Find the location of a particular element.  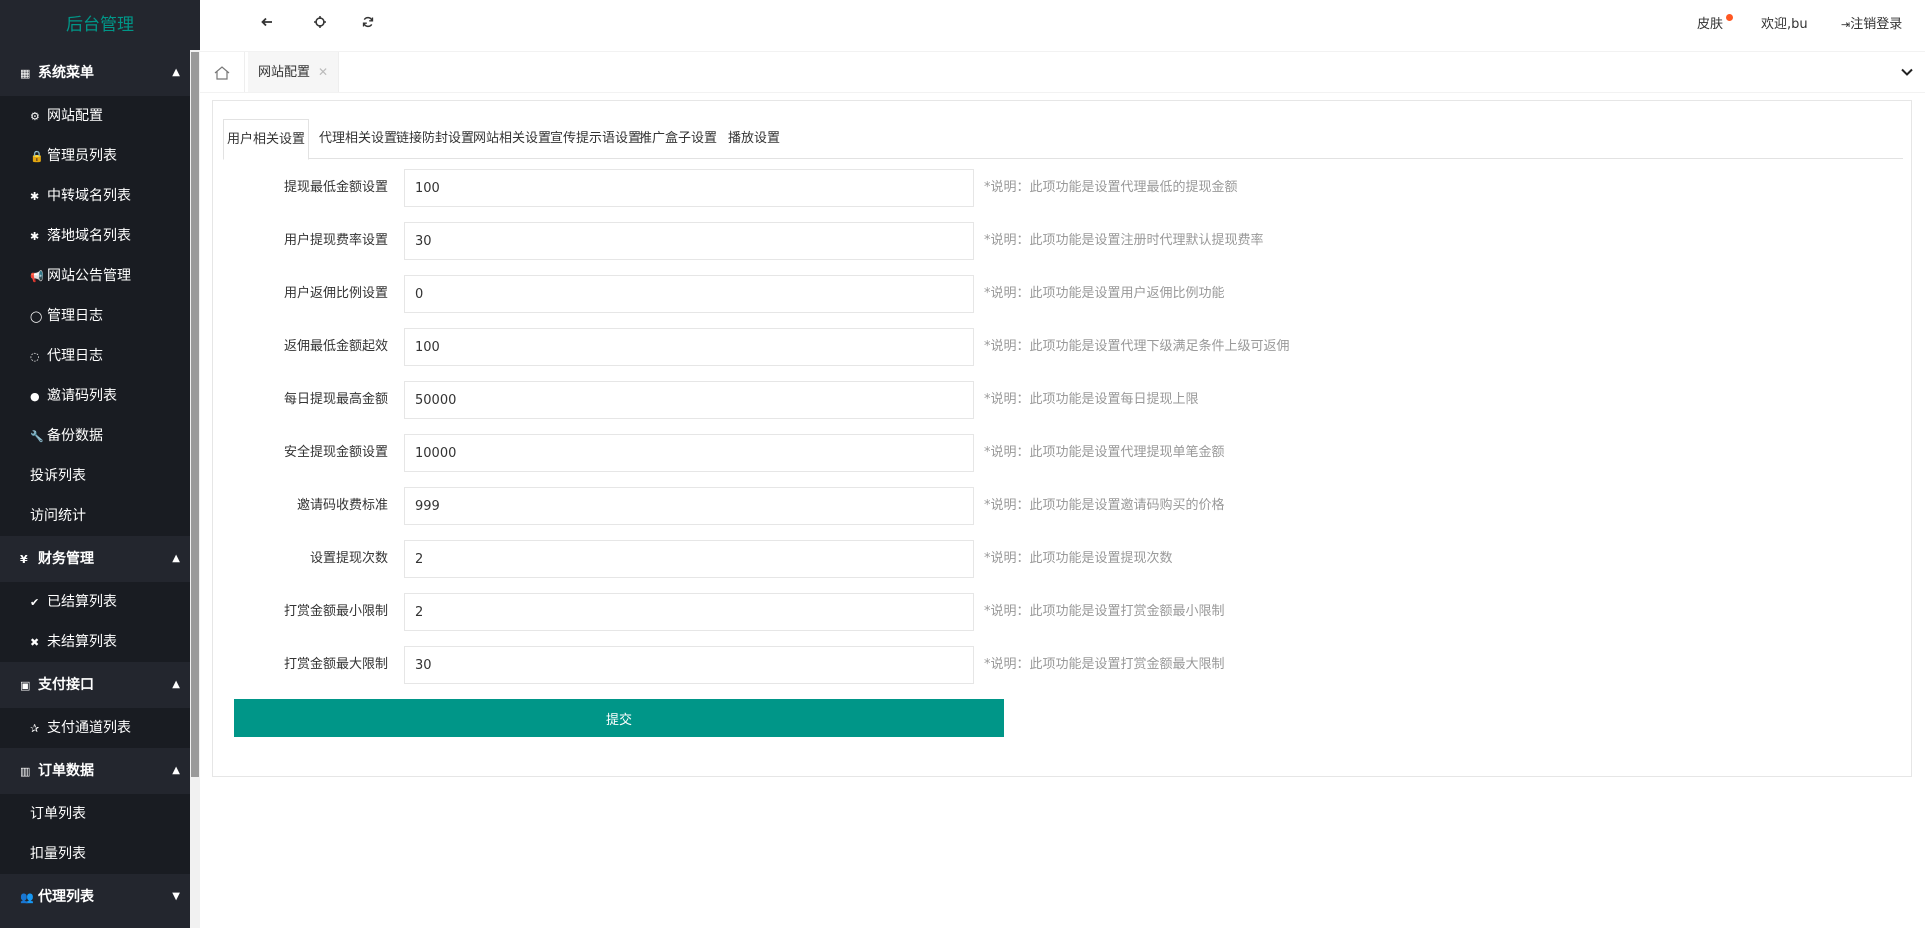

sidebar-item-label: 中转域名列表 is located at coordinates (89, 196).